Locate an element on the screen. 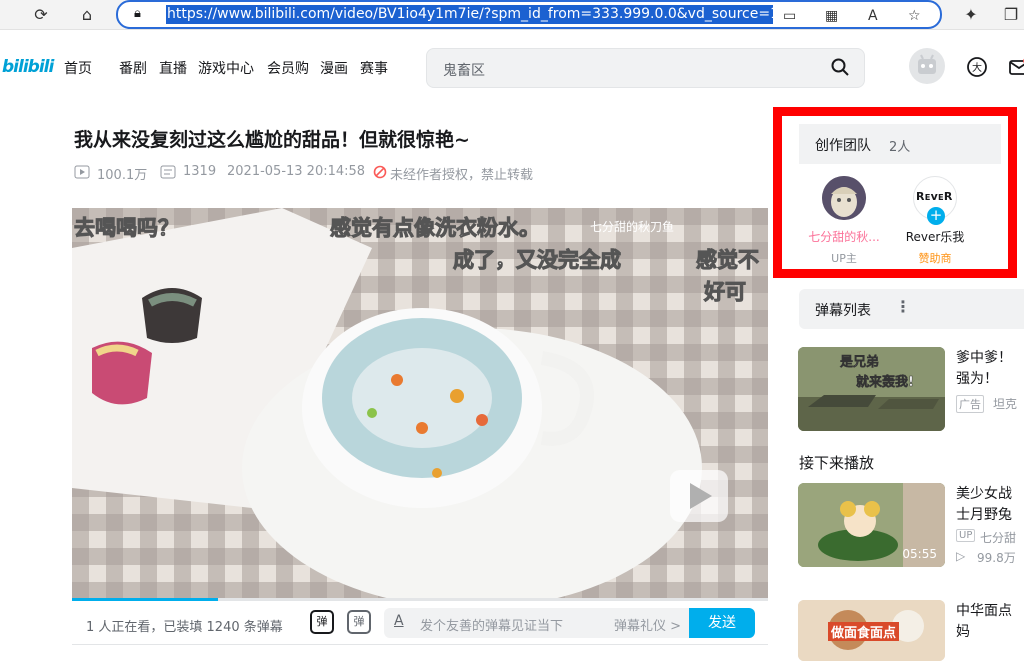 The height and width of the screenshot is (661, 1024). vip-icon: 大 is located at coordinates (977, 67).